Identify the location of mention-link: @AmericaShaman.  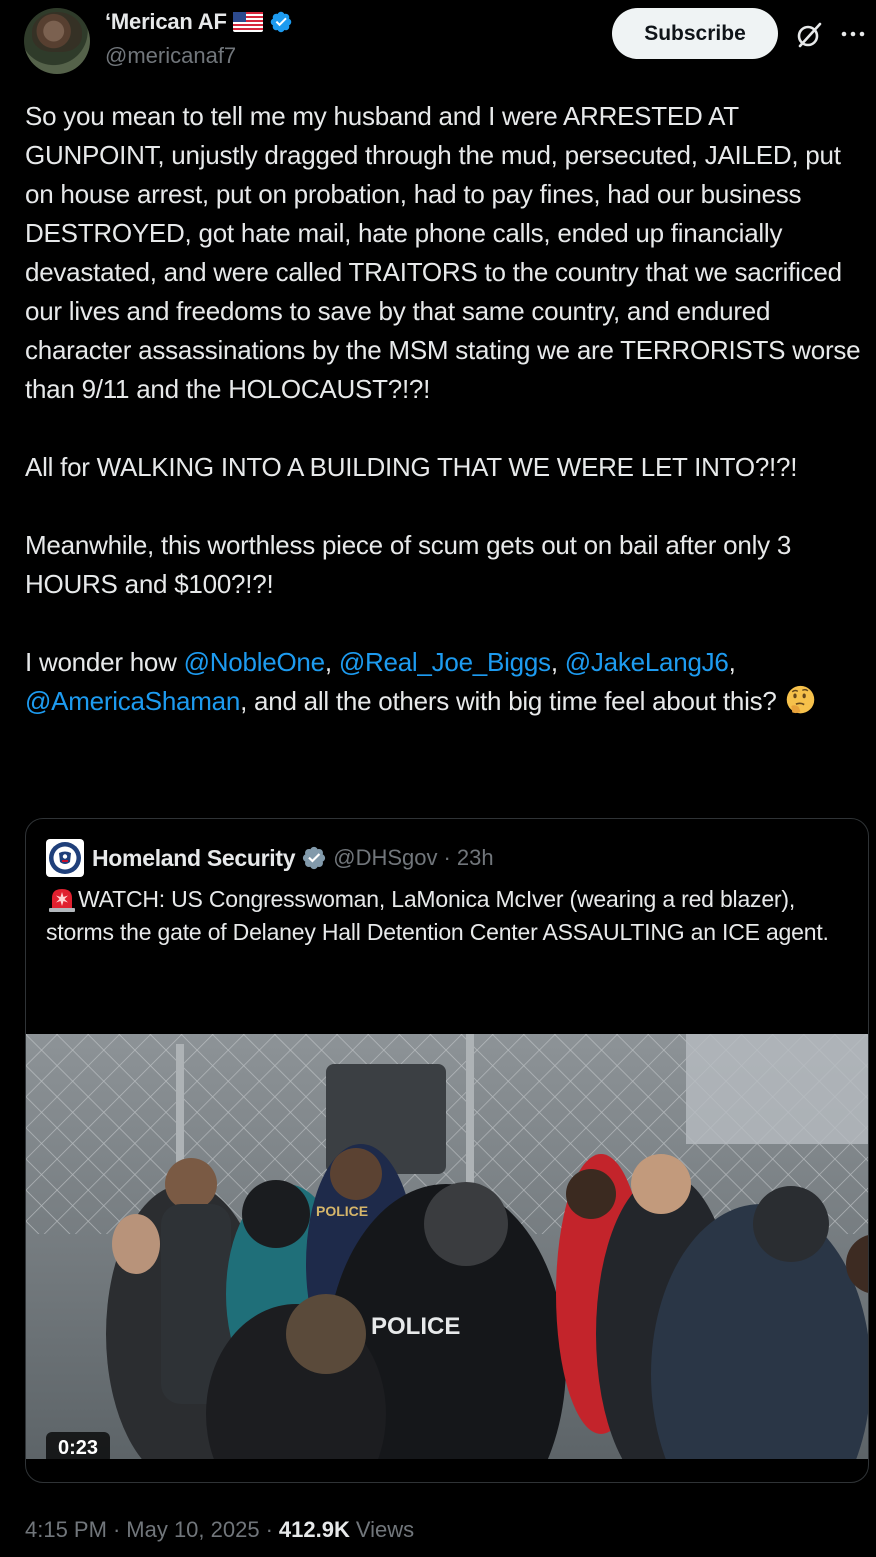
(132, 701).